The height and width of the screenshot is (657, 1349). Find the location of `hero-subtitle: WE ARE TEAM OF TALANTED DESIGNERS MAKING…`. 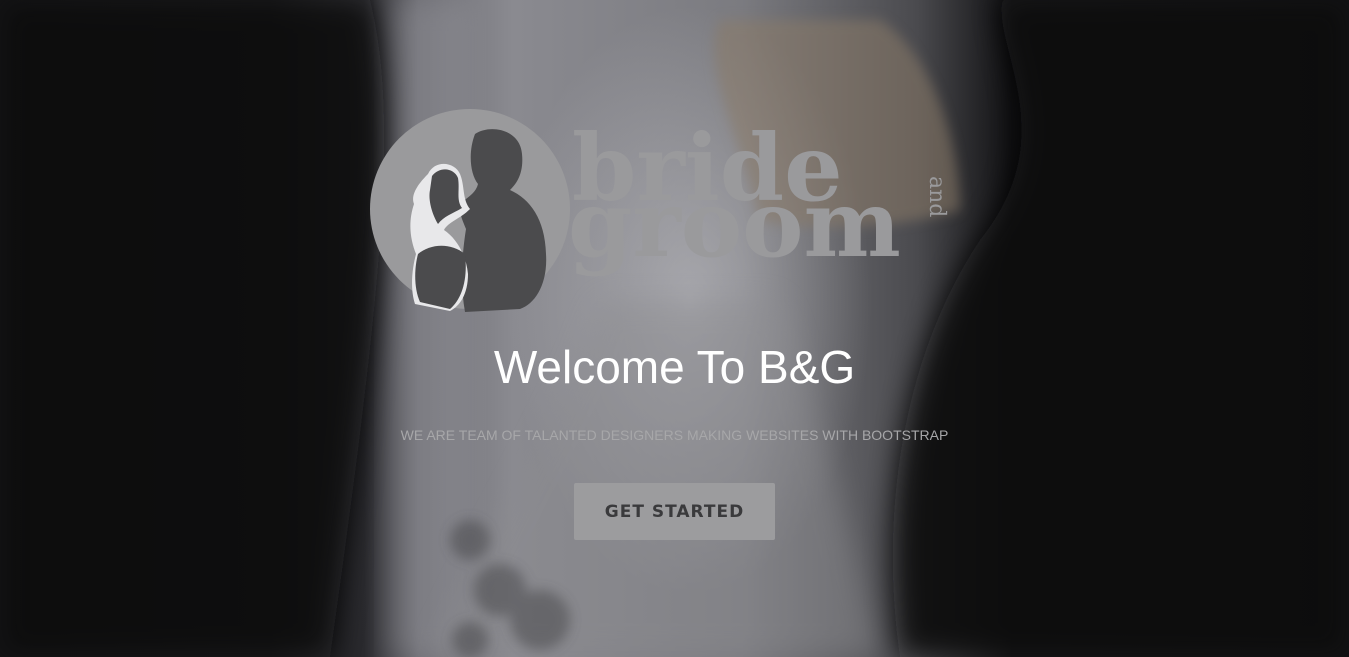

hero-subtitle: WE ARE TEAM OF TALANTED DESIGNERS MAKING… is located at coordinates (674, 435).